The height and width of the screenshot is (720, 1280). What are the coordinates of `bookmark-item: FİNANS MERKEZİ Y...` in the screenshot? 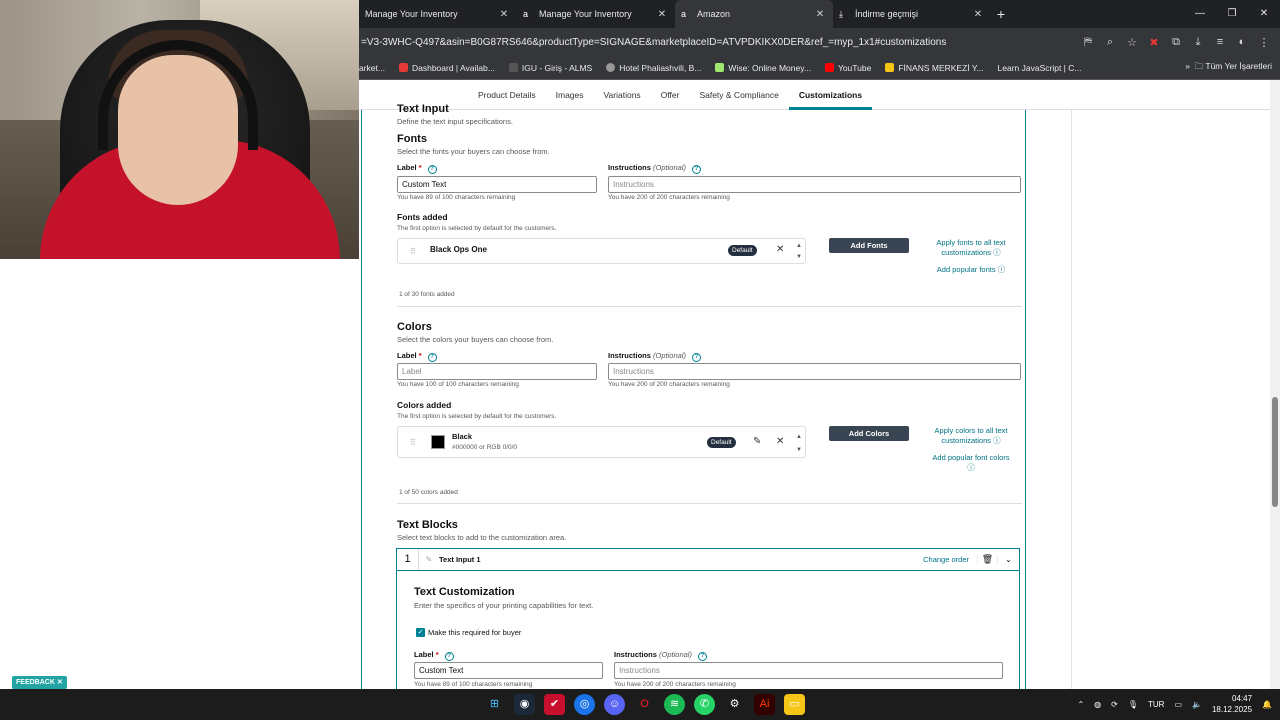 It's located at (934, 68).